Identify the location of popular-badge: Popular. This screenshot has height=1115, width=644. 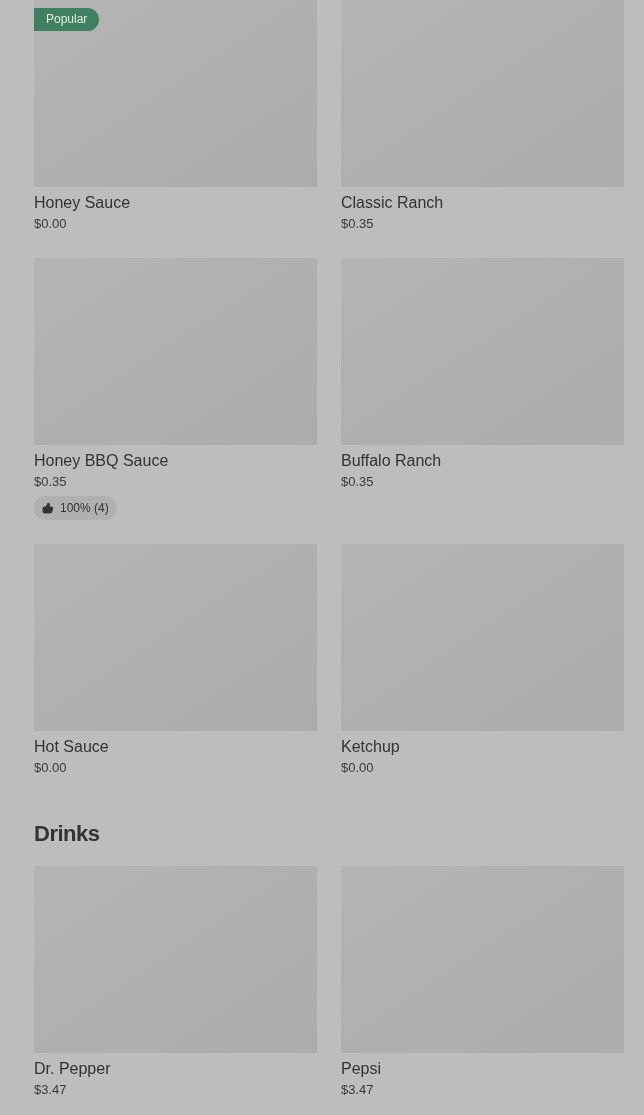
(67, 19).